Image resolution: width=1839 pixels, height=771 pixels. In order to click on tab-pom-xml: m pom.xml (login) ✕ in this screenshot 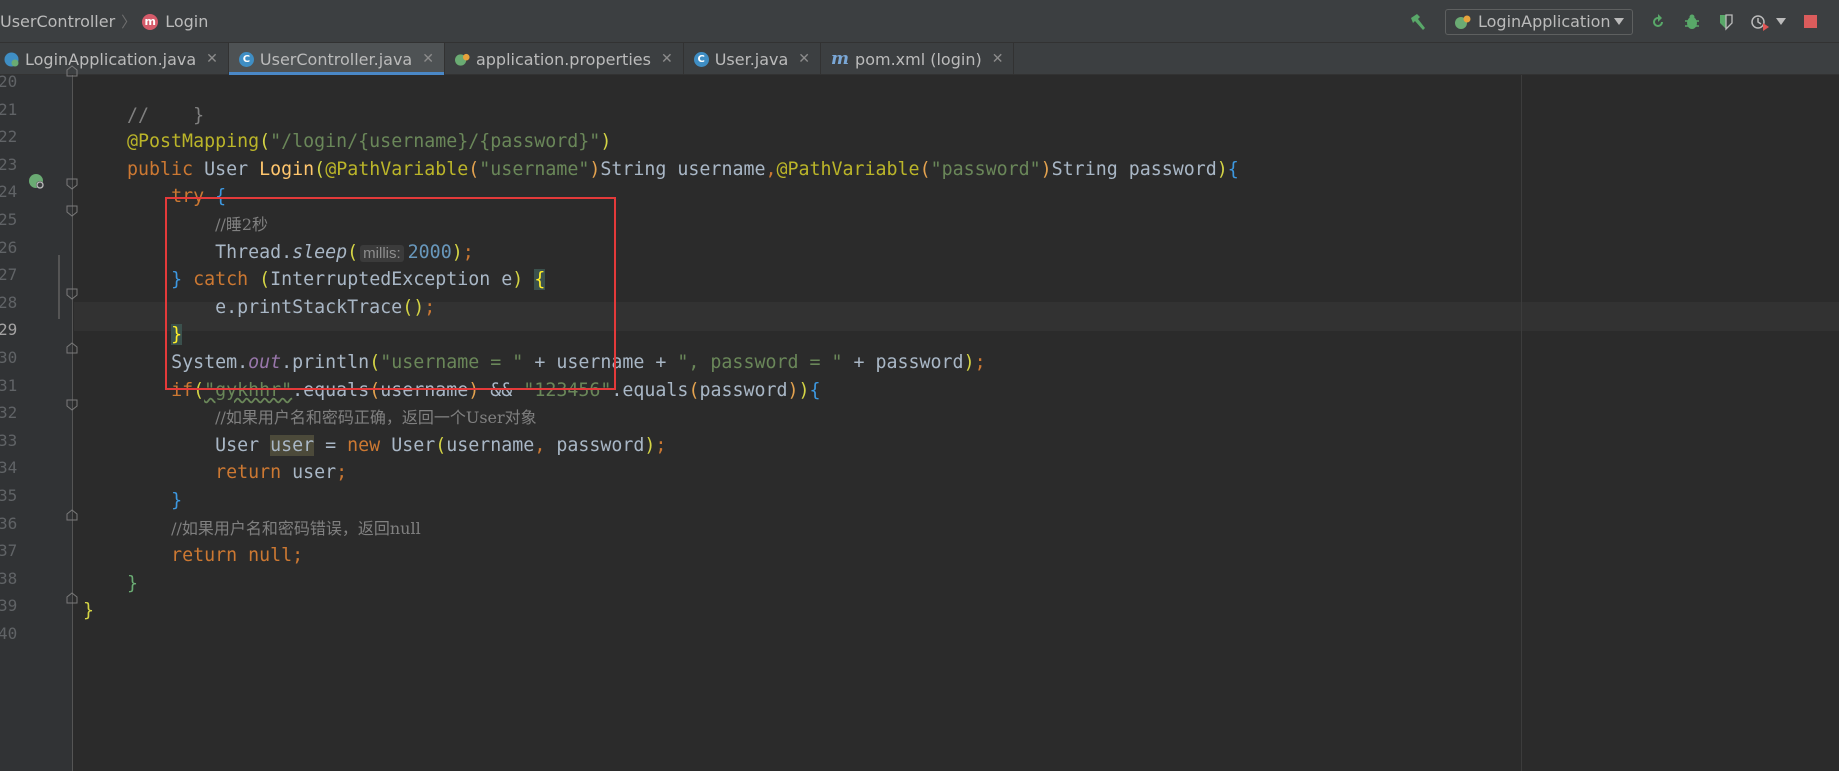, I will do `click(918, 59)`.